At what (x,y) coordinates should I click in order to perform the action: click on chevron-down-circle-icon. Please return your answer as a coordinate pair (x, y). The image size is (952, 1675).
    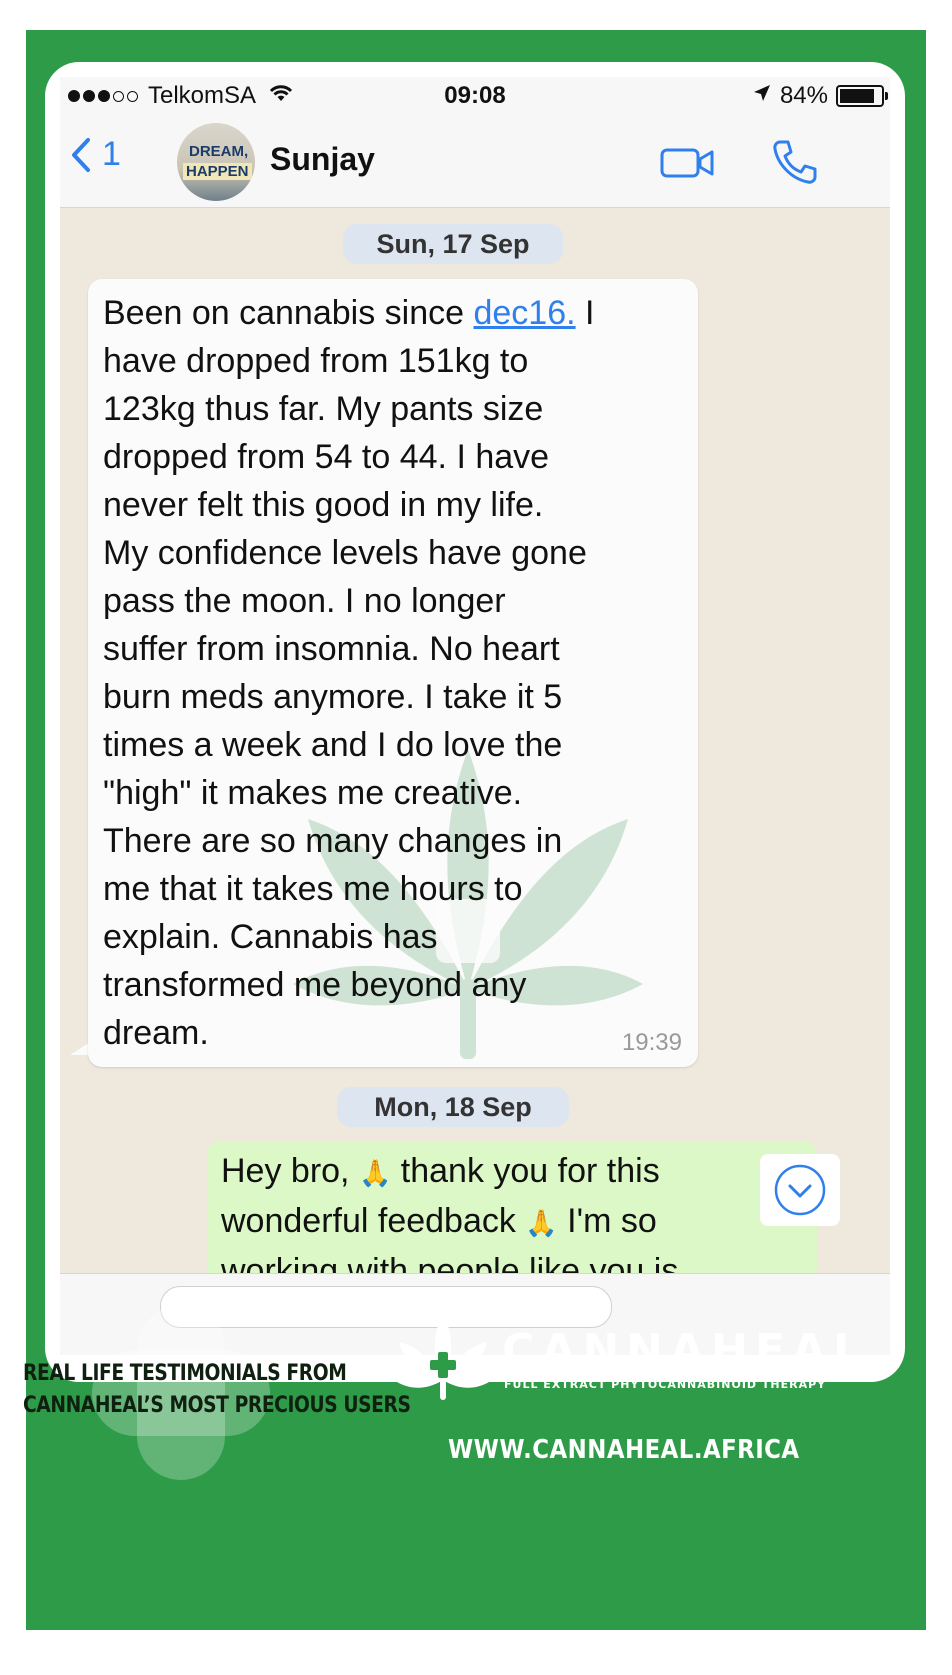
    Looking at the image, I should click on (800, 1190).